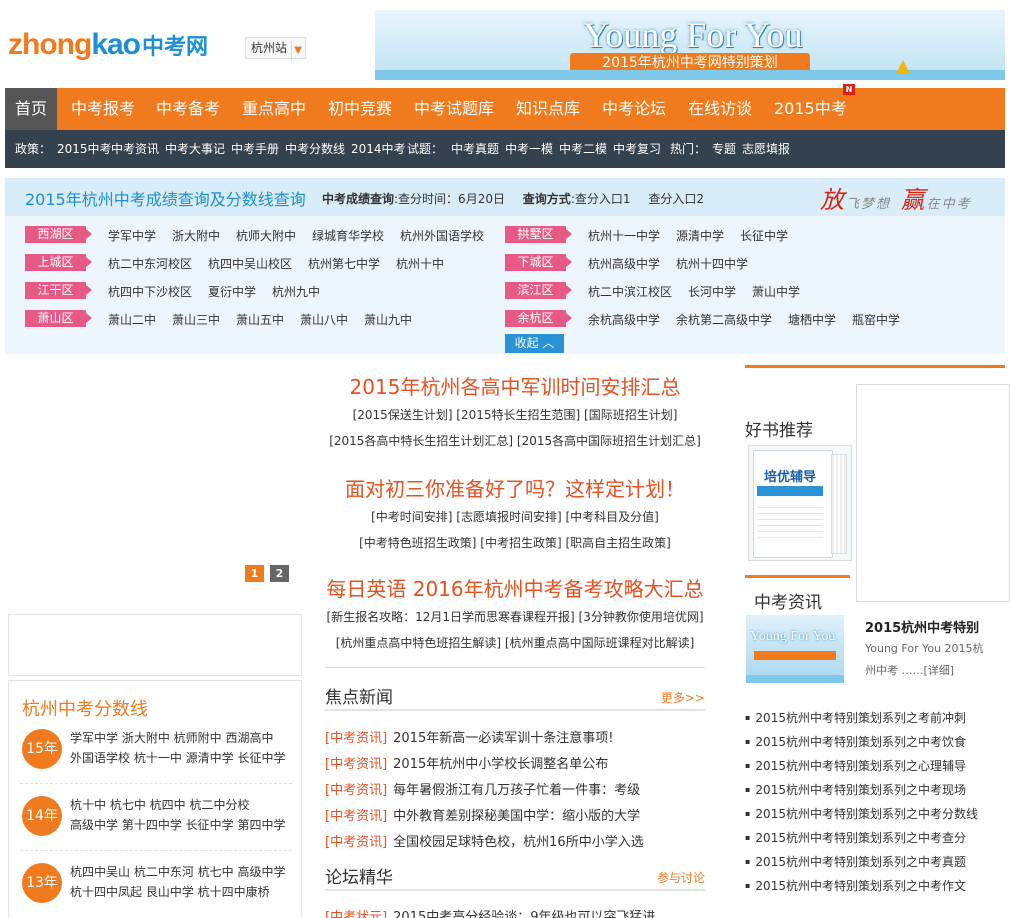 The image size is (1010, 918). What do you see at coordinates (724, 319) in the screenshot?
I see `school-link: 余杭第二高级中学` at bounding box center [724, 319].